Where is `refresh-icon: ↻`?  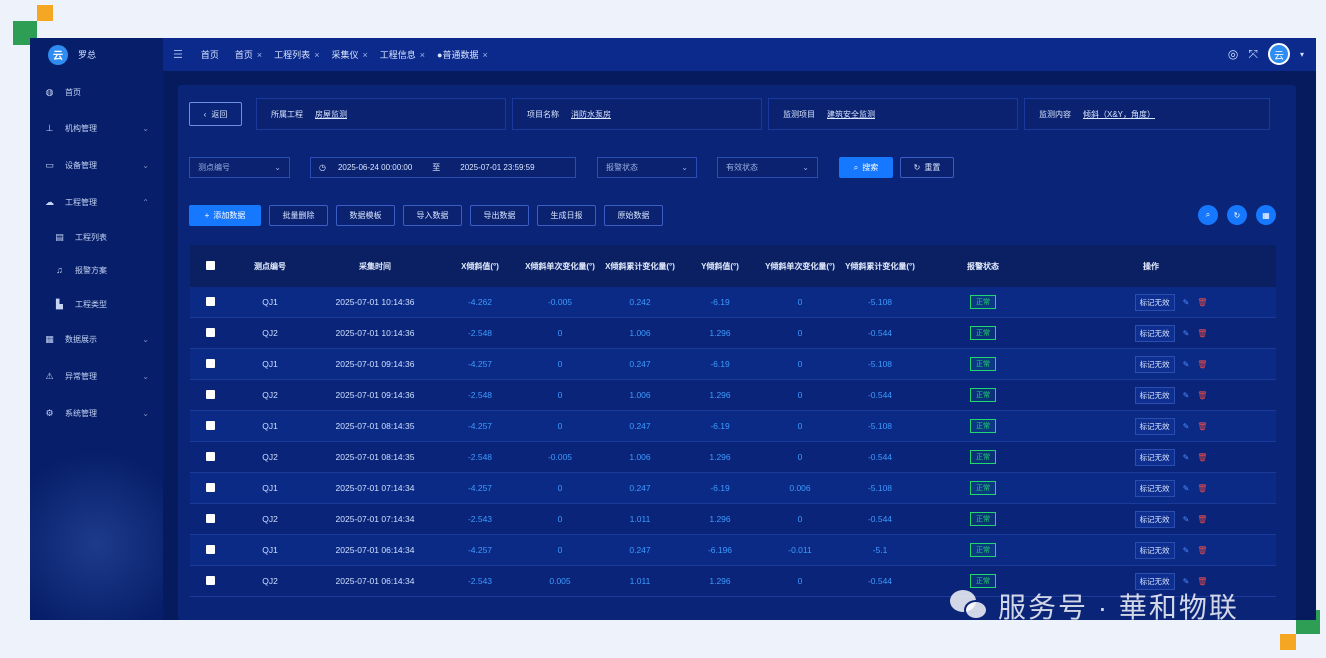 refresh-icon: ↻ is located at coordinates (1237, 215).